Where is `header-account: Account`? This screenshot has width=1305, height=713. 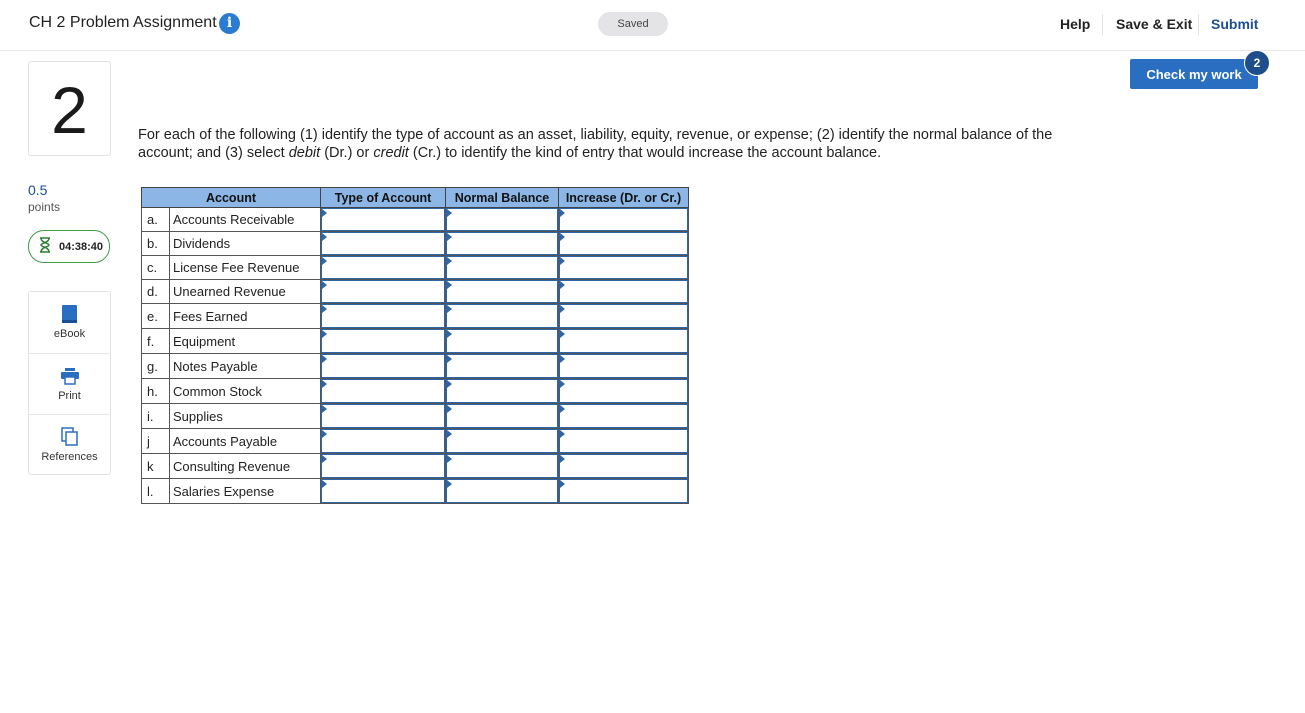
header-account: Account is located at coordinates (231, 197).